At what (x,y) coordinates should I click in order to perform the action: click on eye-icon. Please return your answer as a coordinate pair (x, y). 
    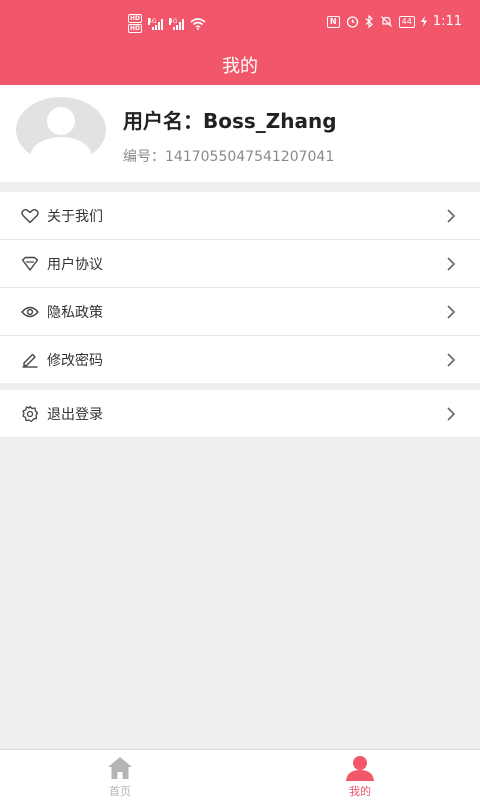
    Looking at the image, I should click on (30, 312).